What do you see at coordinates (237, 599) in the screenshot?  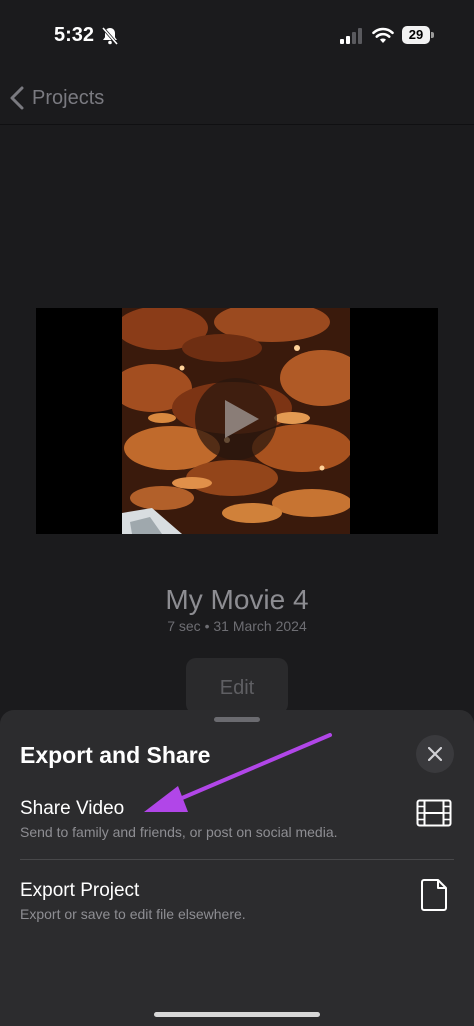 I see `movie-title: My Movie 4` at bounding box center [237, 599].